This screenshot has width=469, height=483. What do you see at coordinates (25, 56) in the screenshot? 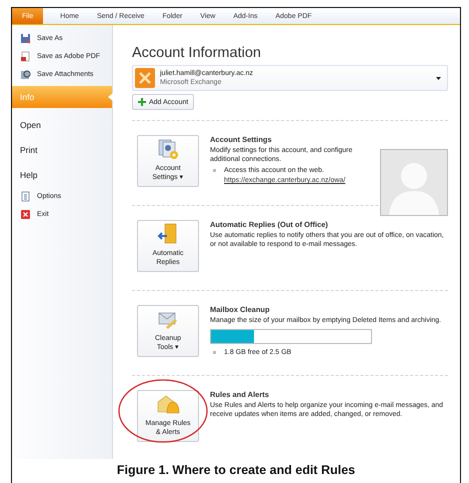
I see `pdf-document-icon` at bounding box center [25, 56].